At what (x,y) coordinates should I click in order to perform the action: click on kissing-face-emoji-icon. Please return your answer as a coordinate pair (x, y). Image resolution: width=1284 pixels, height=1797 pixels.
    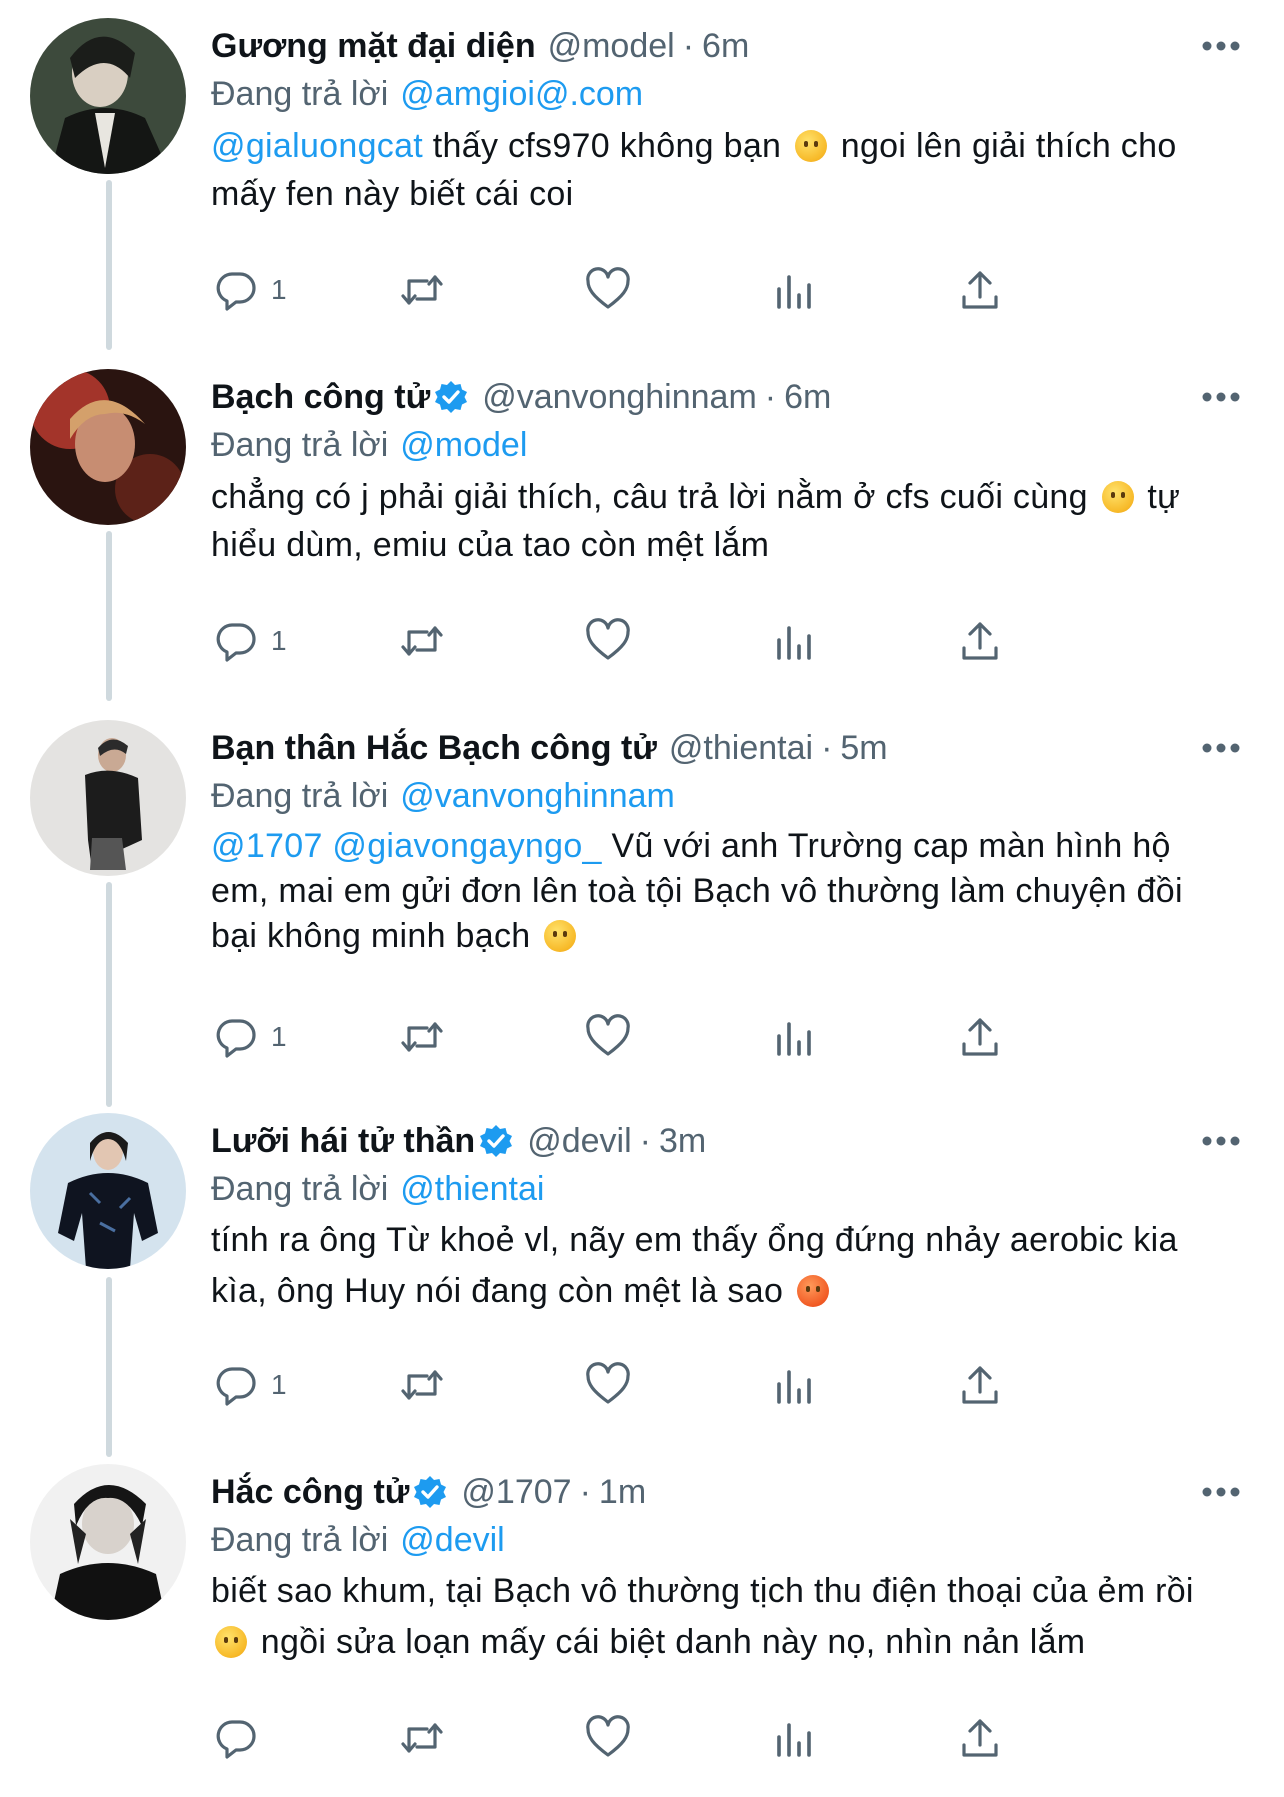
    Looking at the image, I should click on (1117, 497).